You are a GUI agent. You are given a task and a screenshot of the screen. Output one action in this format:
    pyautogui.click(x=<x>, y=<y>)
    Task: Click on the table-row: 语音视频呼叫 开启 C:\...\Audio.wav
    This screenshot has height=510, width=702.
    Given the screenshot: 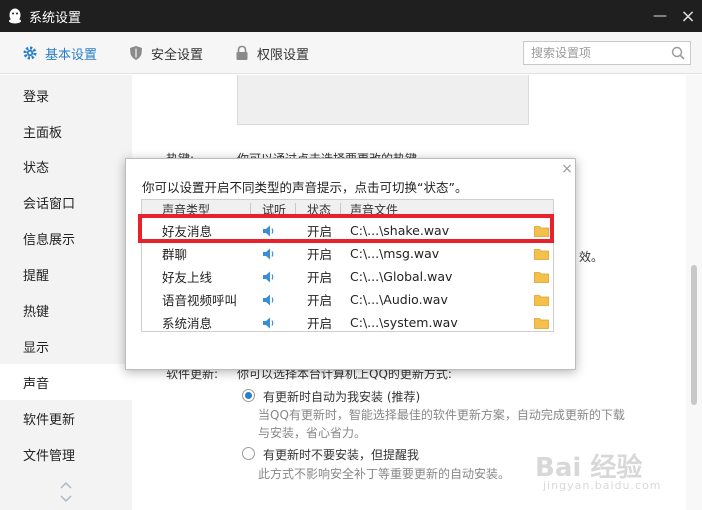 What is the action you would take?
    pyautogui.click(x=347, y=299)
    